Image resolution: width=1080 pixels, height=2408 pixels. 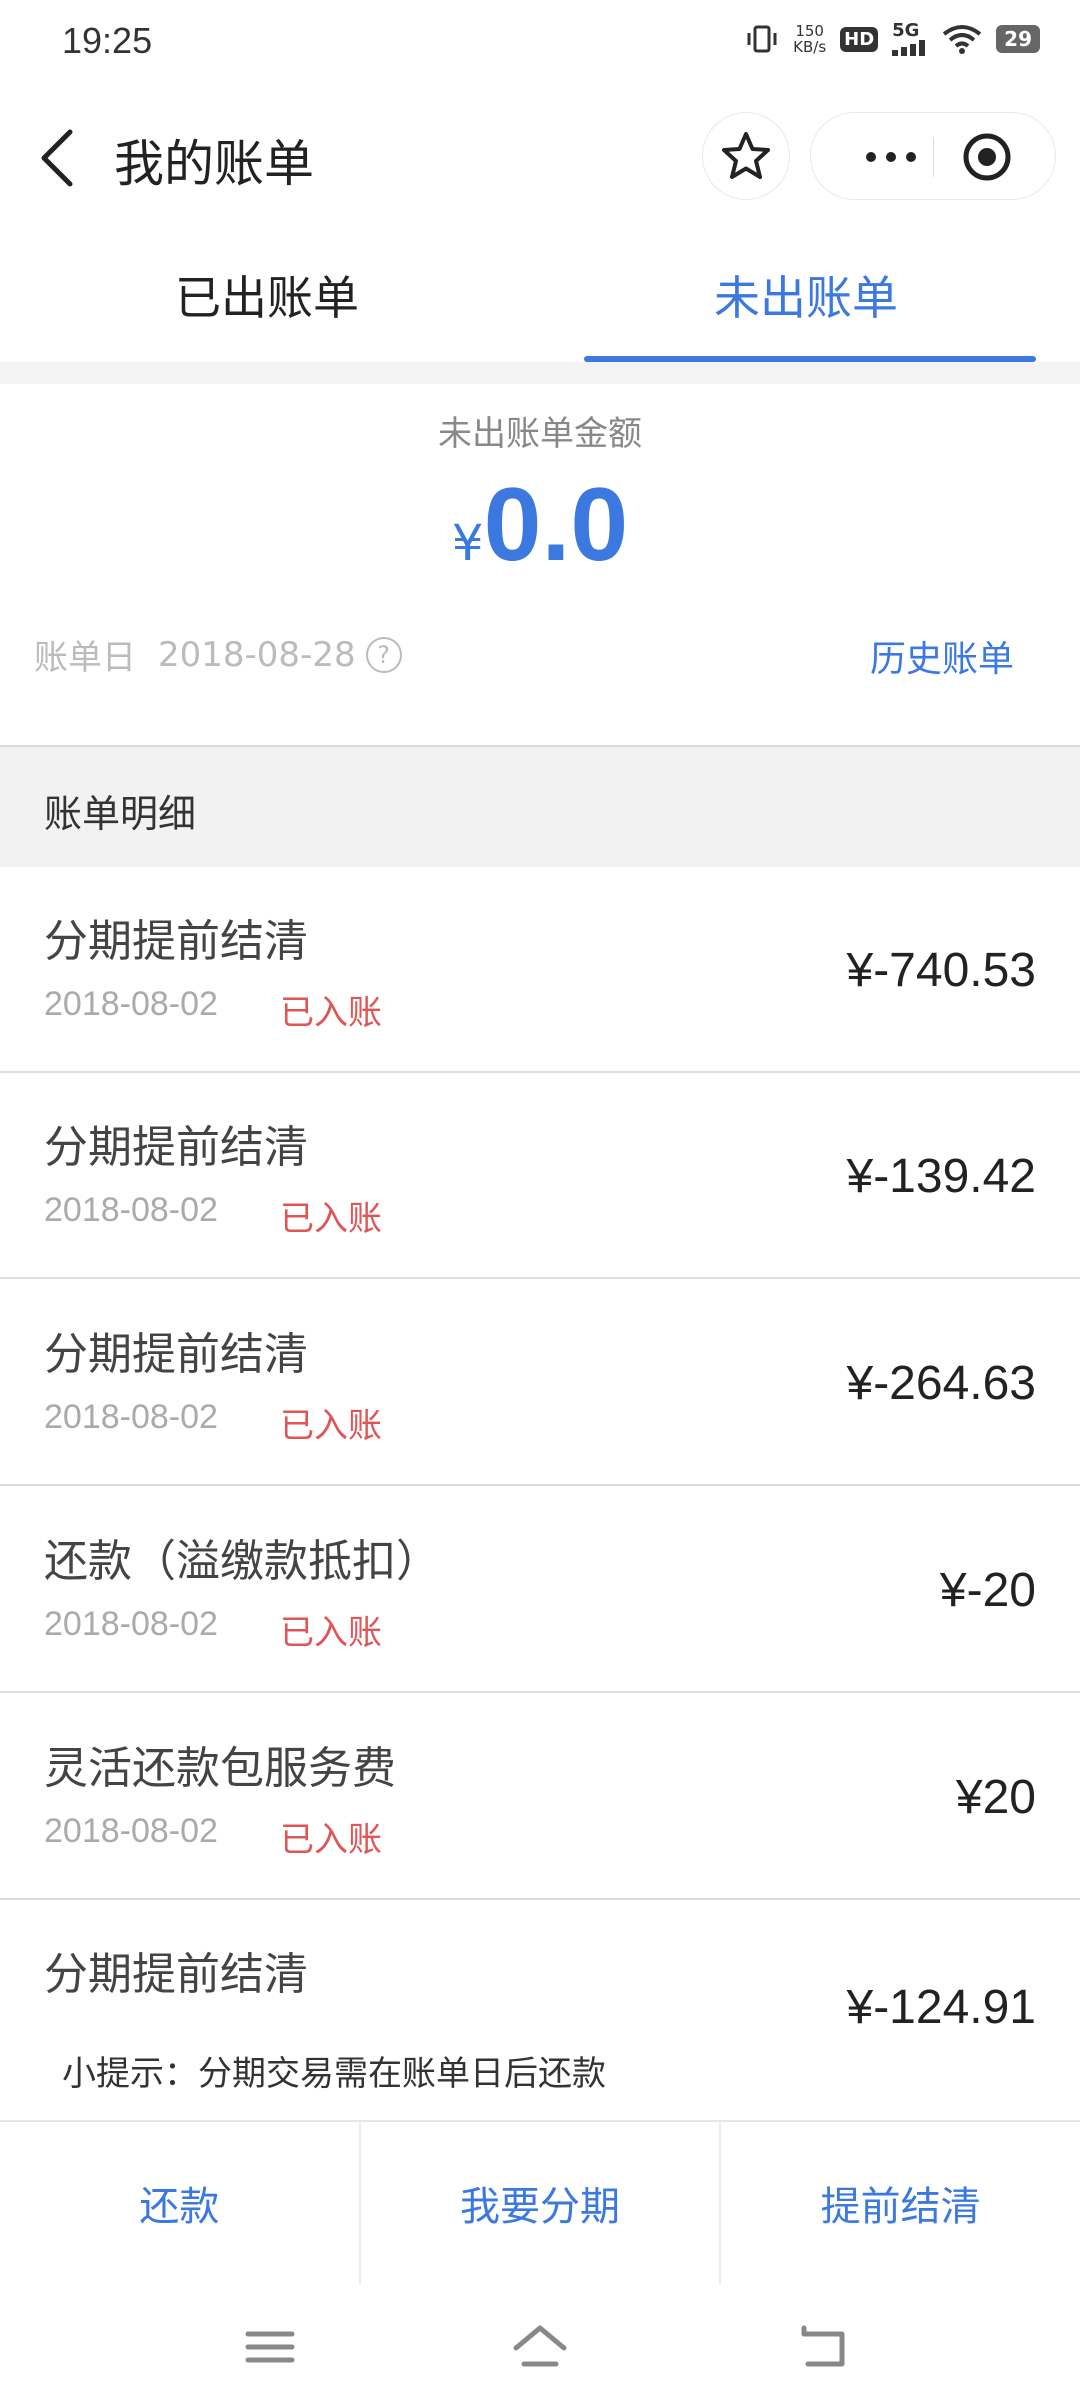 What do you see at coordinates (987, 1590) in the screenshot?
I see `item-amount: ¥-20` at bounding box center [987, 1590].